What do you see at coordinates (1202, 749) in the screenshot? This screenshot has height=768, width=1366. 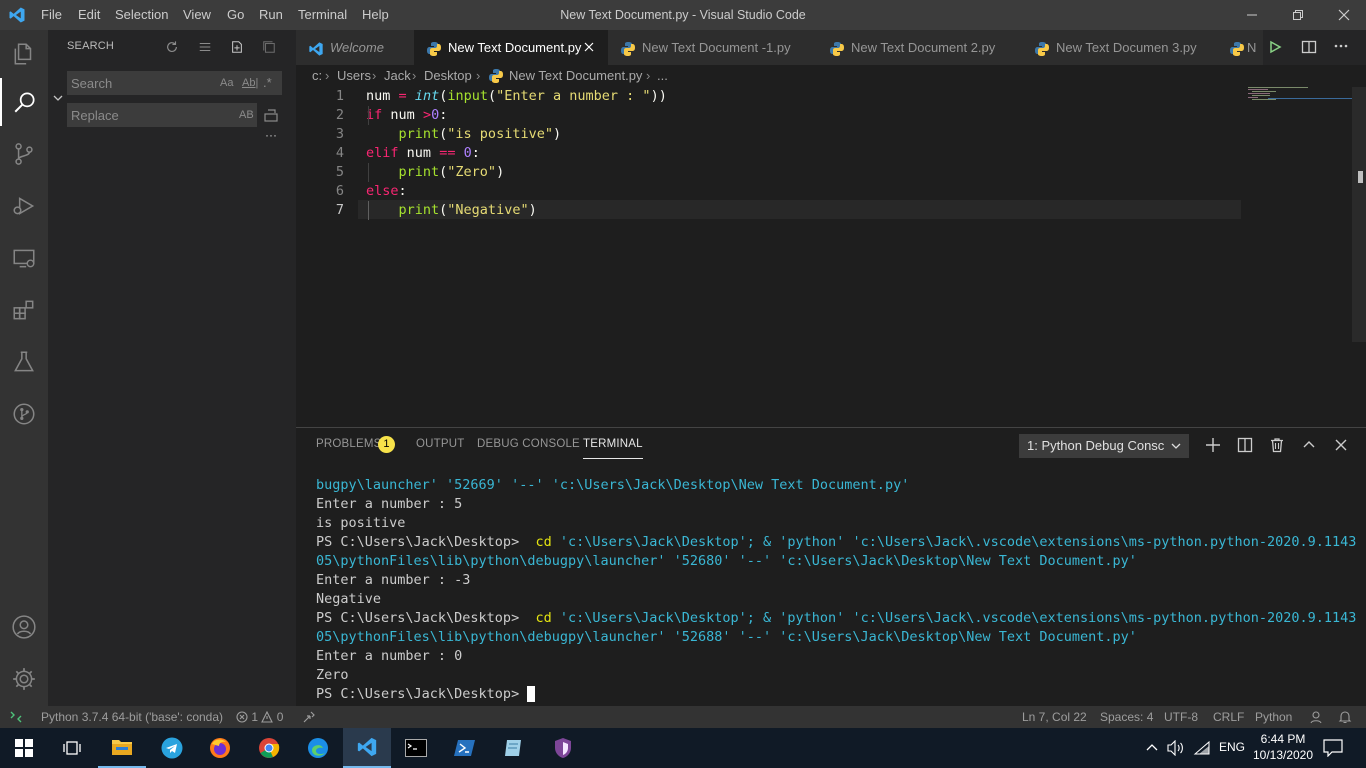 I see `network-button` at bounding box center [1202, 749].